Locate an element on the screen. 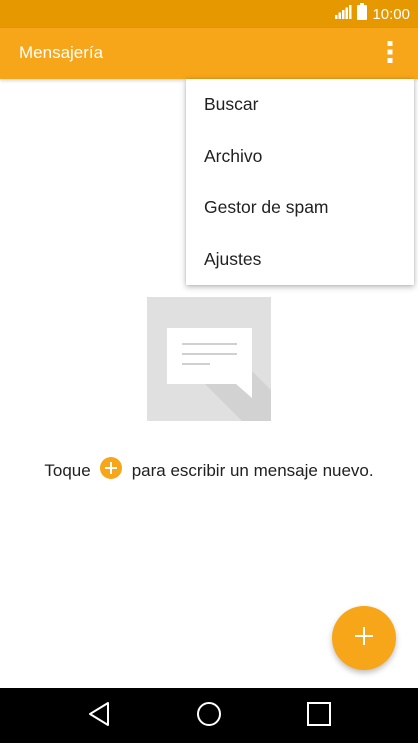 The height and width of the screenshot is (743, 418). overflow-menu-button is located at coordinates (390, 54).